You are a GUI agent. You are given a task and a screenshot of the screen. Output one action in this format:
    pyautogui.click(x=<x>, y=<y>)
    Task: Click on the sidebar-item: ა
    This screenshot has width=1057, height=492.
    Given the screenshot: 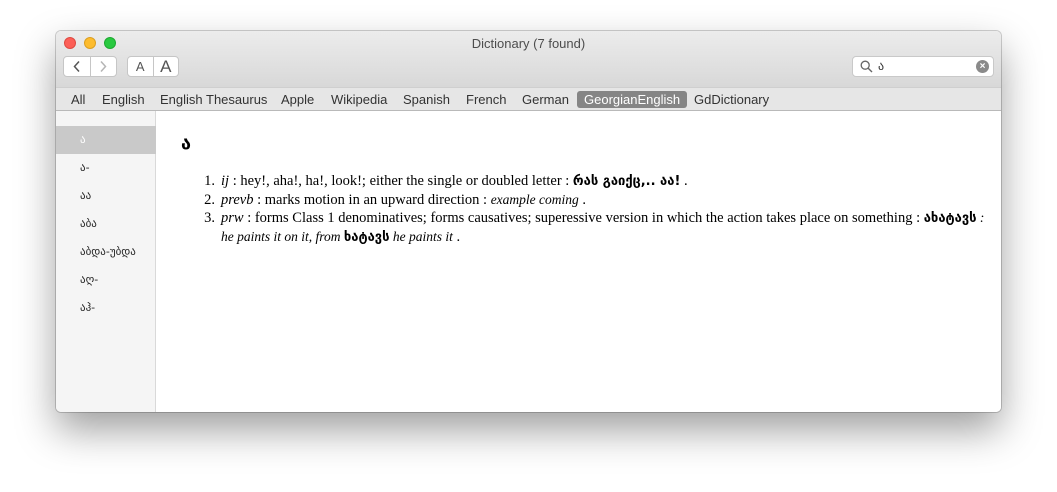 What is the action you would take?
    pyautogui.click(x=106, y=140)
    